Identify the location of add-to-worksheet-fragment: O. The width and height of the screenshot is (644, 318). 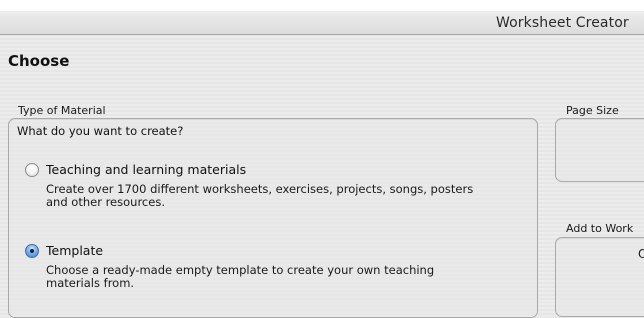
(641, 254).